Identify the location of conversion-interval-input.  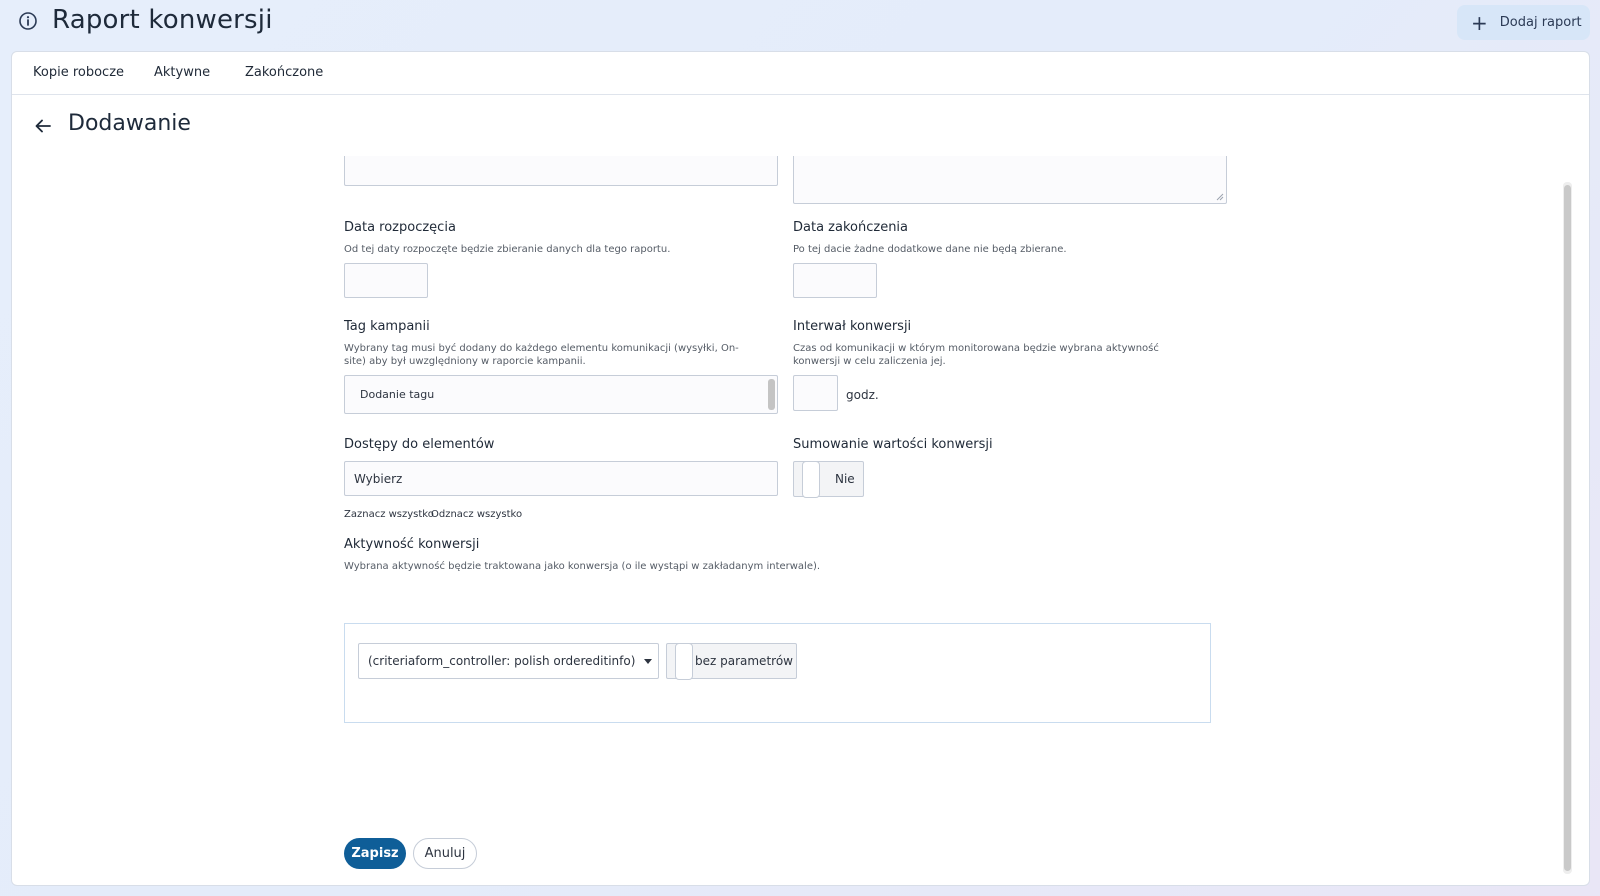
(815, 393).